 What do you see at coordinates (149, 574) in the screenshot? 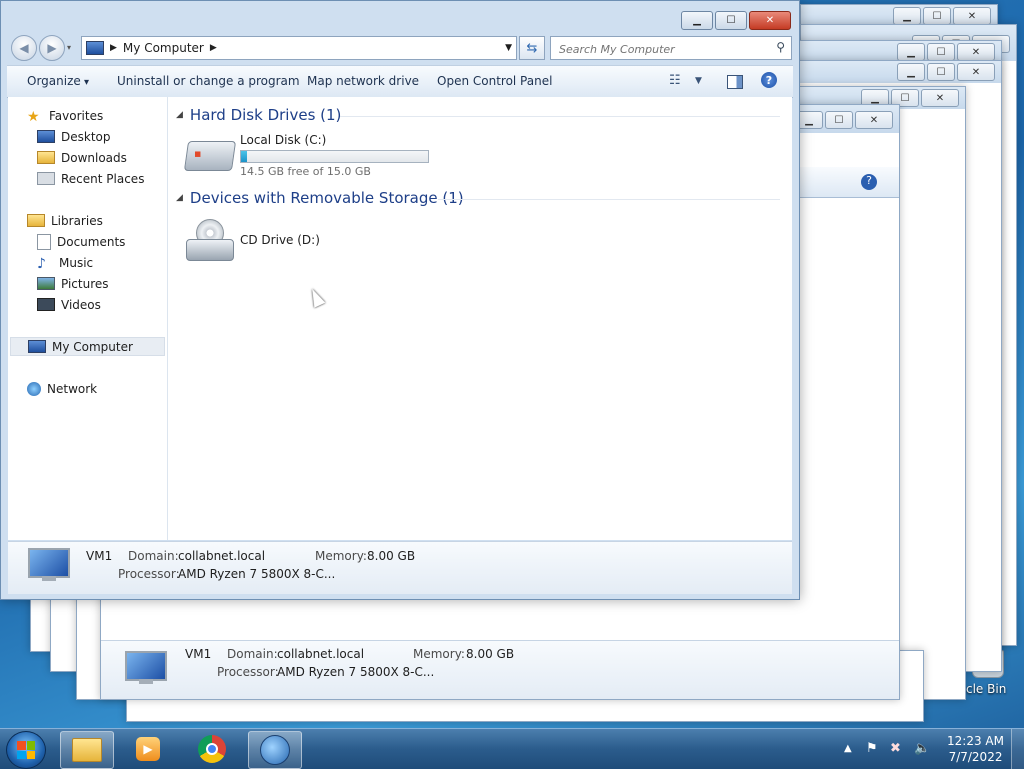
I see `processor-label: Processor:` at bounding box center [149, 574].